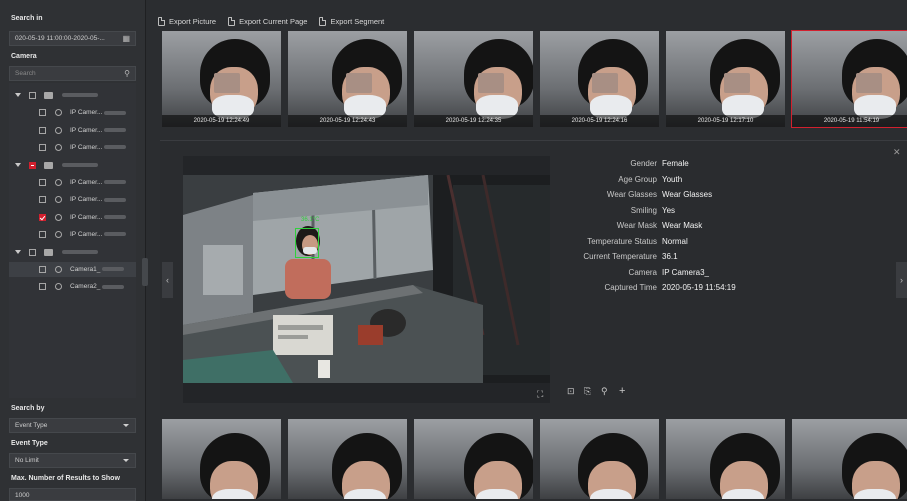 Image resolution: width=907 pixels, height=501 pixels. Describe the element at coordinates (587, 391) in the screenshot. I see `export-icon: ⎘` at that location.